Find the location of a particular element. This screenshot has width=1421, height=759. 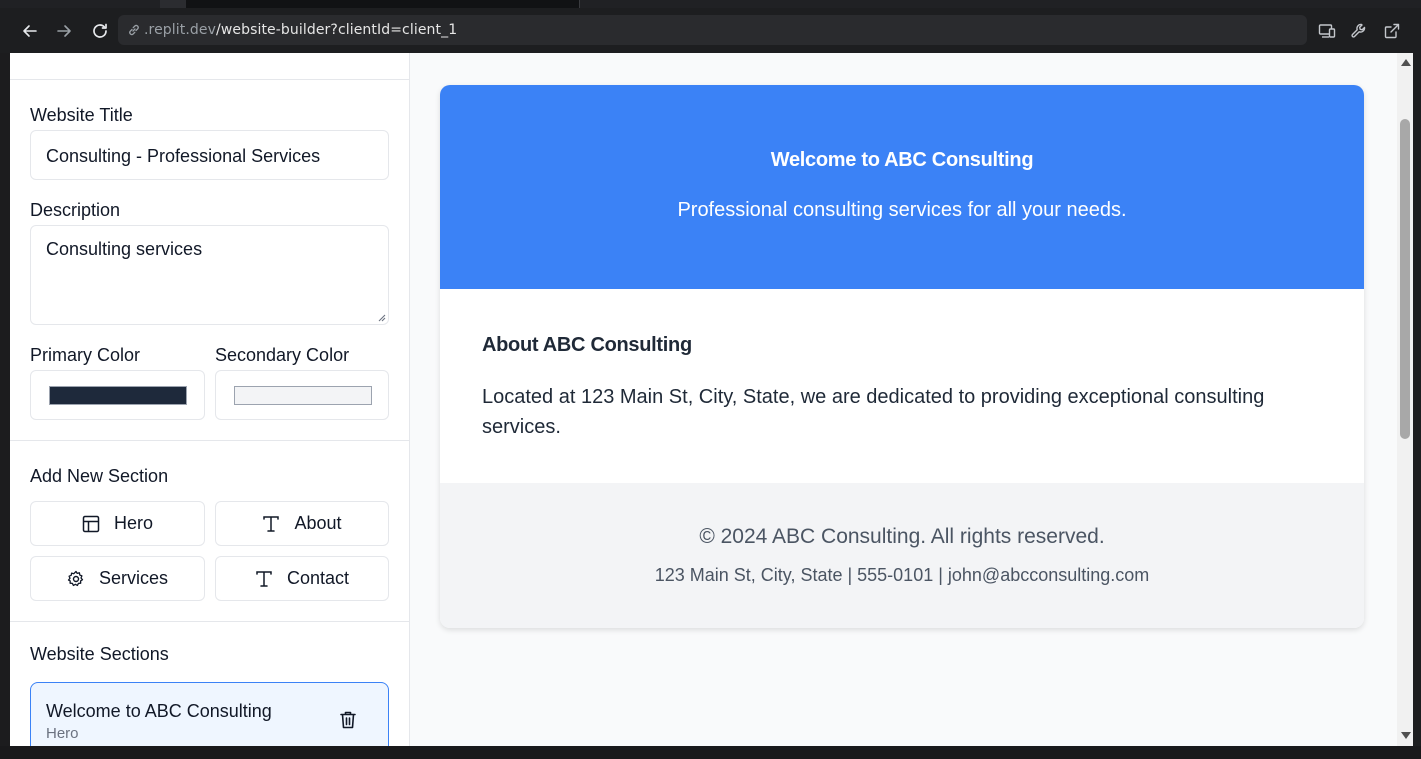

back-button is located at coordinates (30, 31).